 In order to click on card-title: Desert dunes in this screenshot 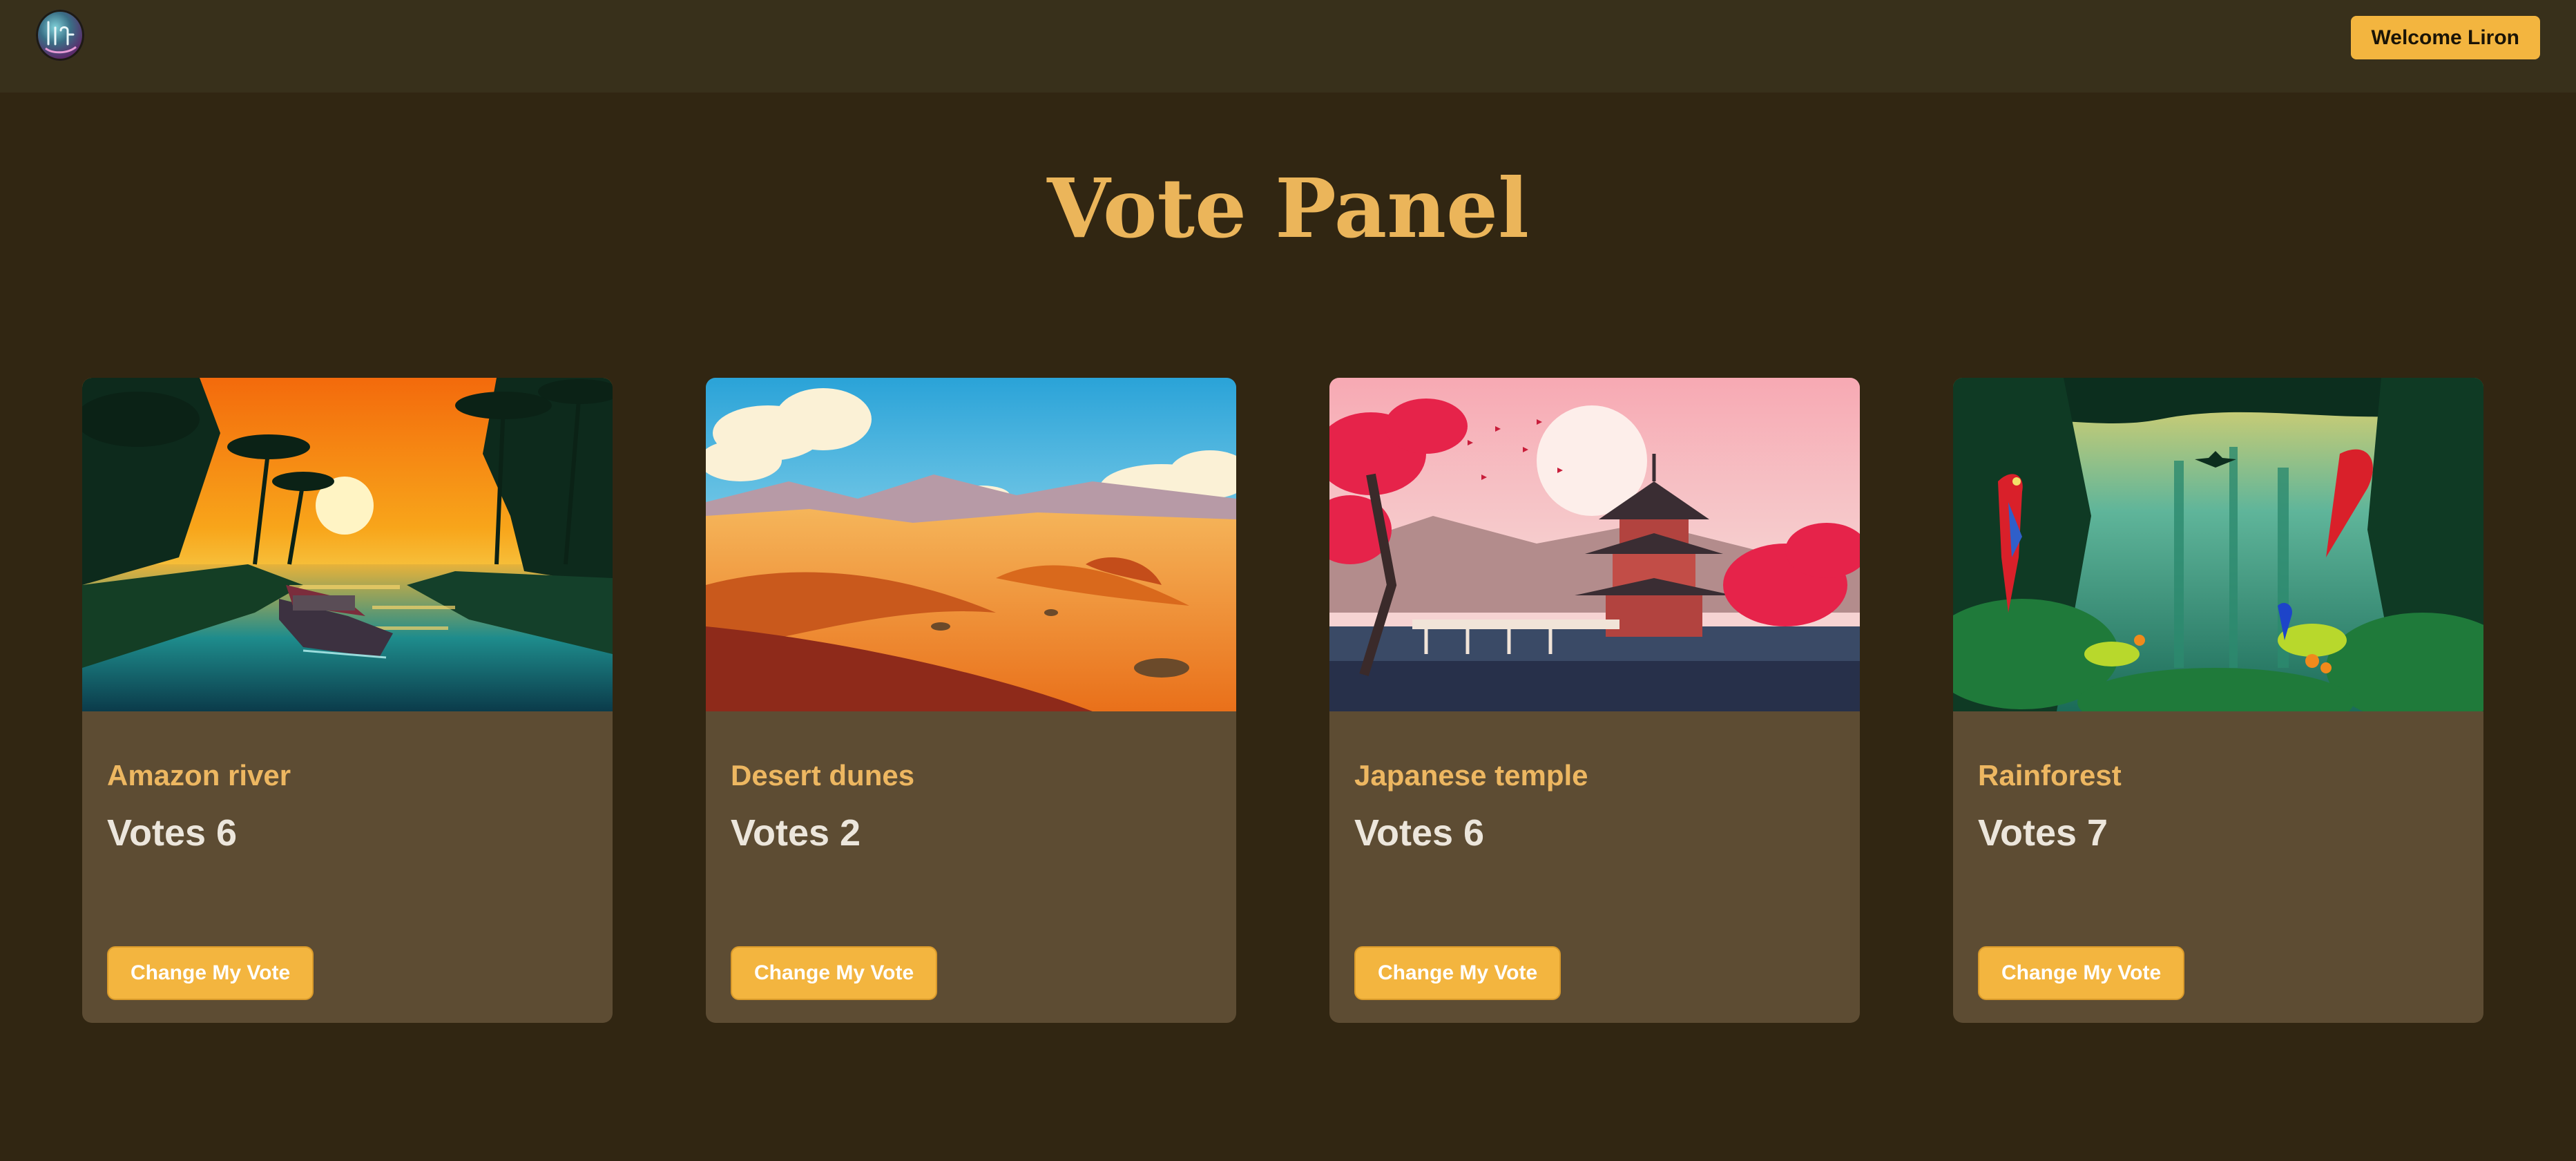, I will do `click(823, 775)`.